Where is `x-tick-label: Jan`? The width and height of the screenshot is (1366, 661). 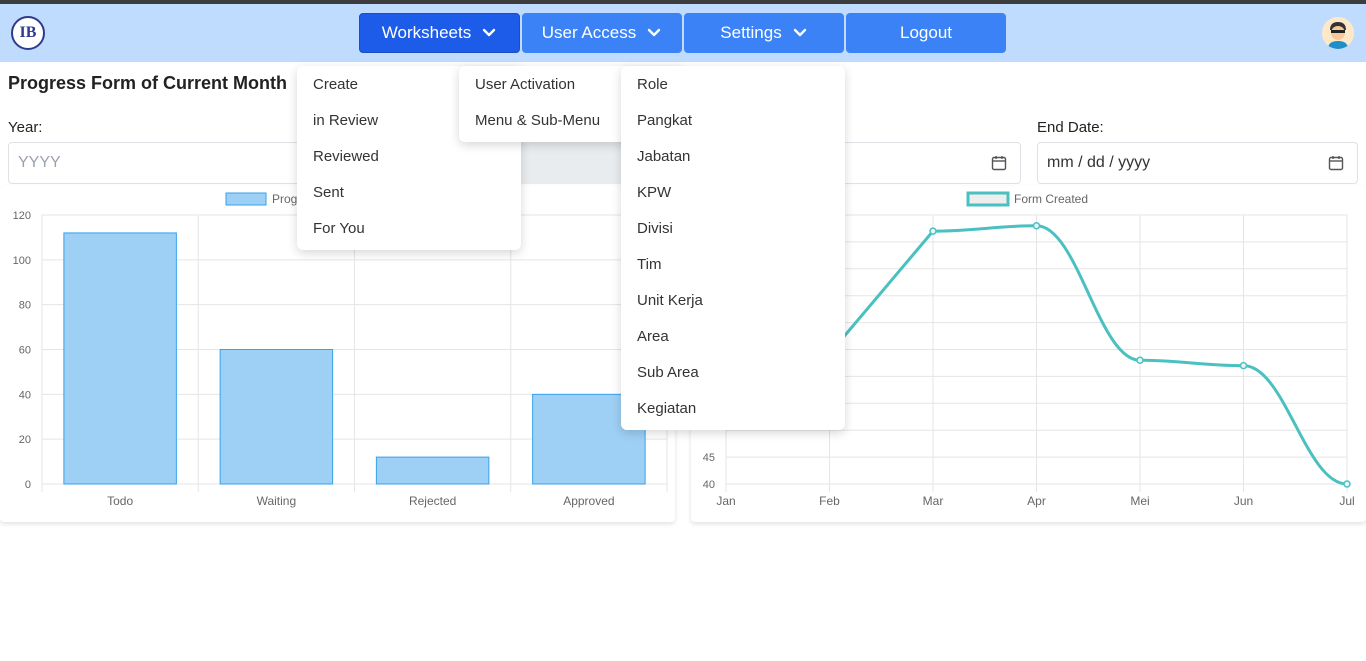 x-tick-label: Jan is located at coordinates (725, 501).